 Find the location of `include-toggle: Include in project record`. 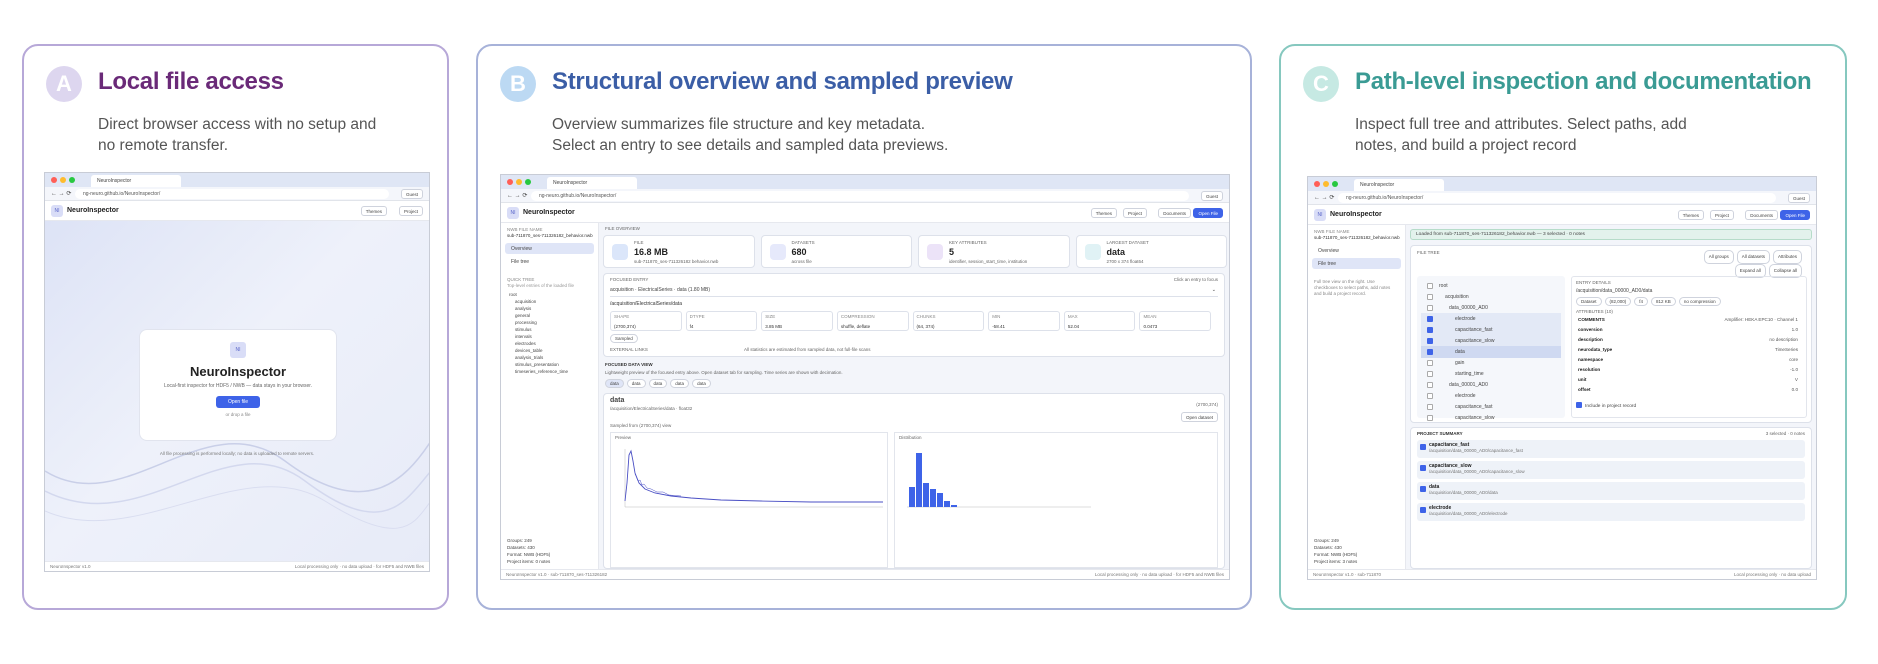

include-toggle: Include in project record is located at coordinates (1606, 405).